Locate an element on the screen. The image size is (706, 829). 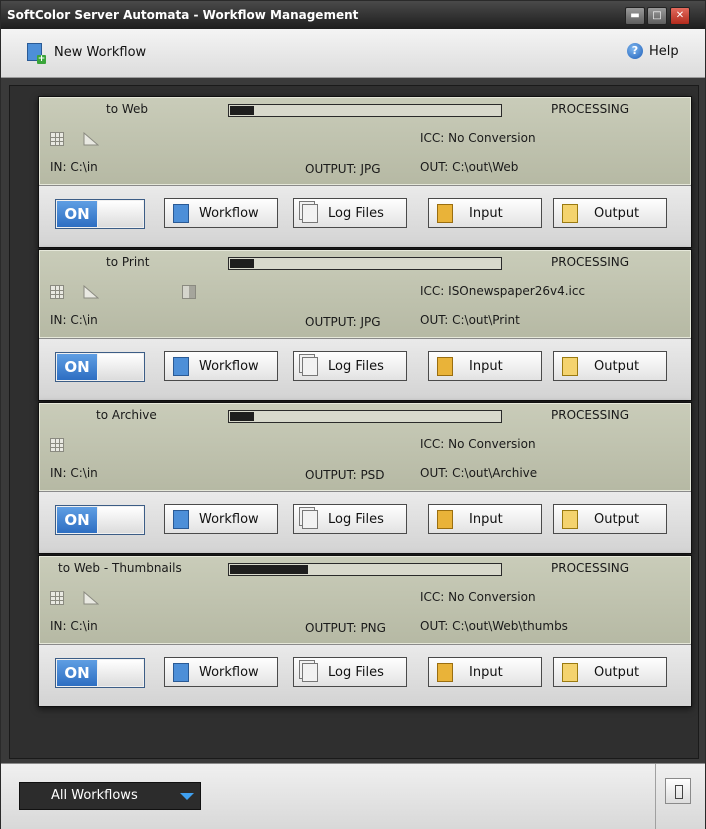
new-workflow-label: New Workflow is located at coordinates (100, 52).